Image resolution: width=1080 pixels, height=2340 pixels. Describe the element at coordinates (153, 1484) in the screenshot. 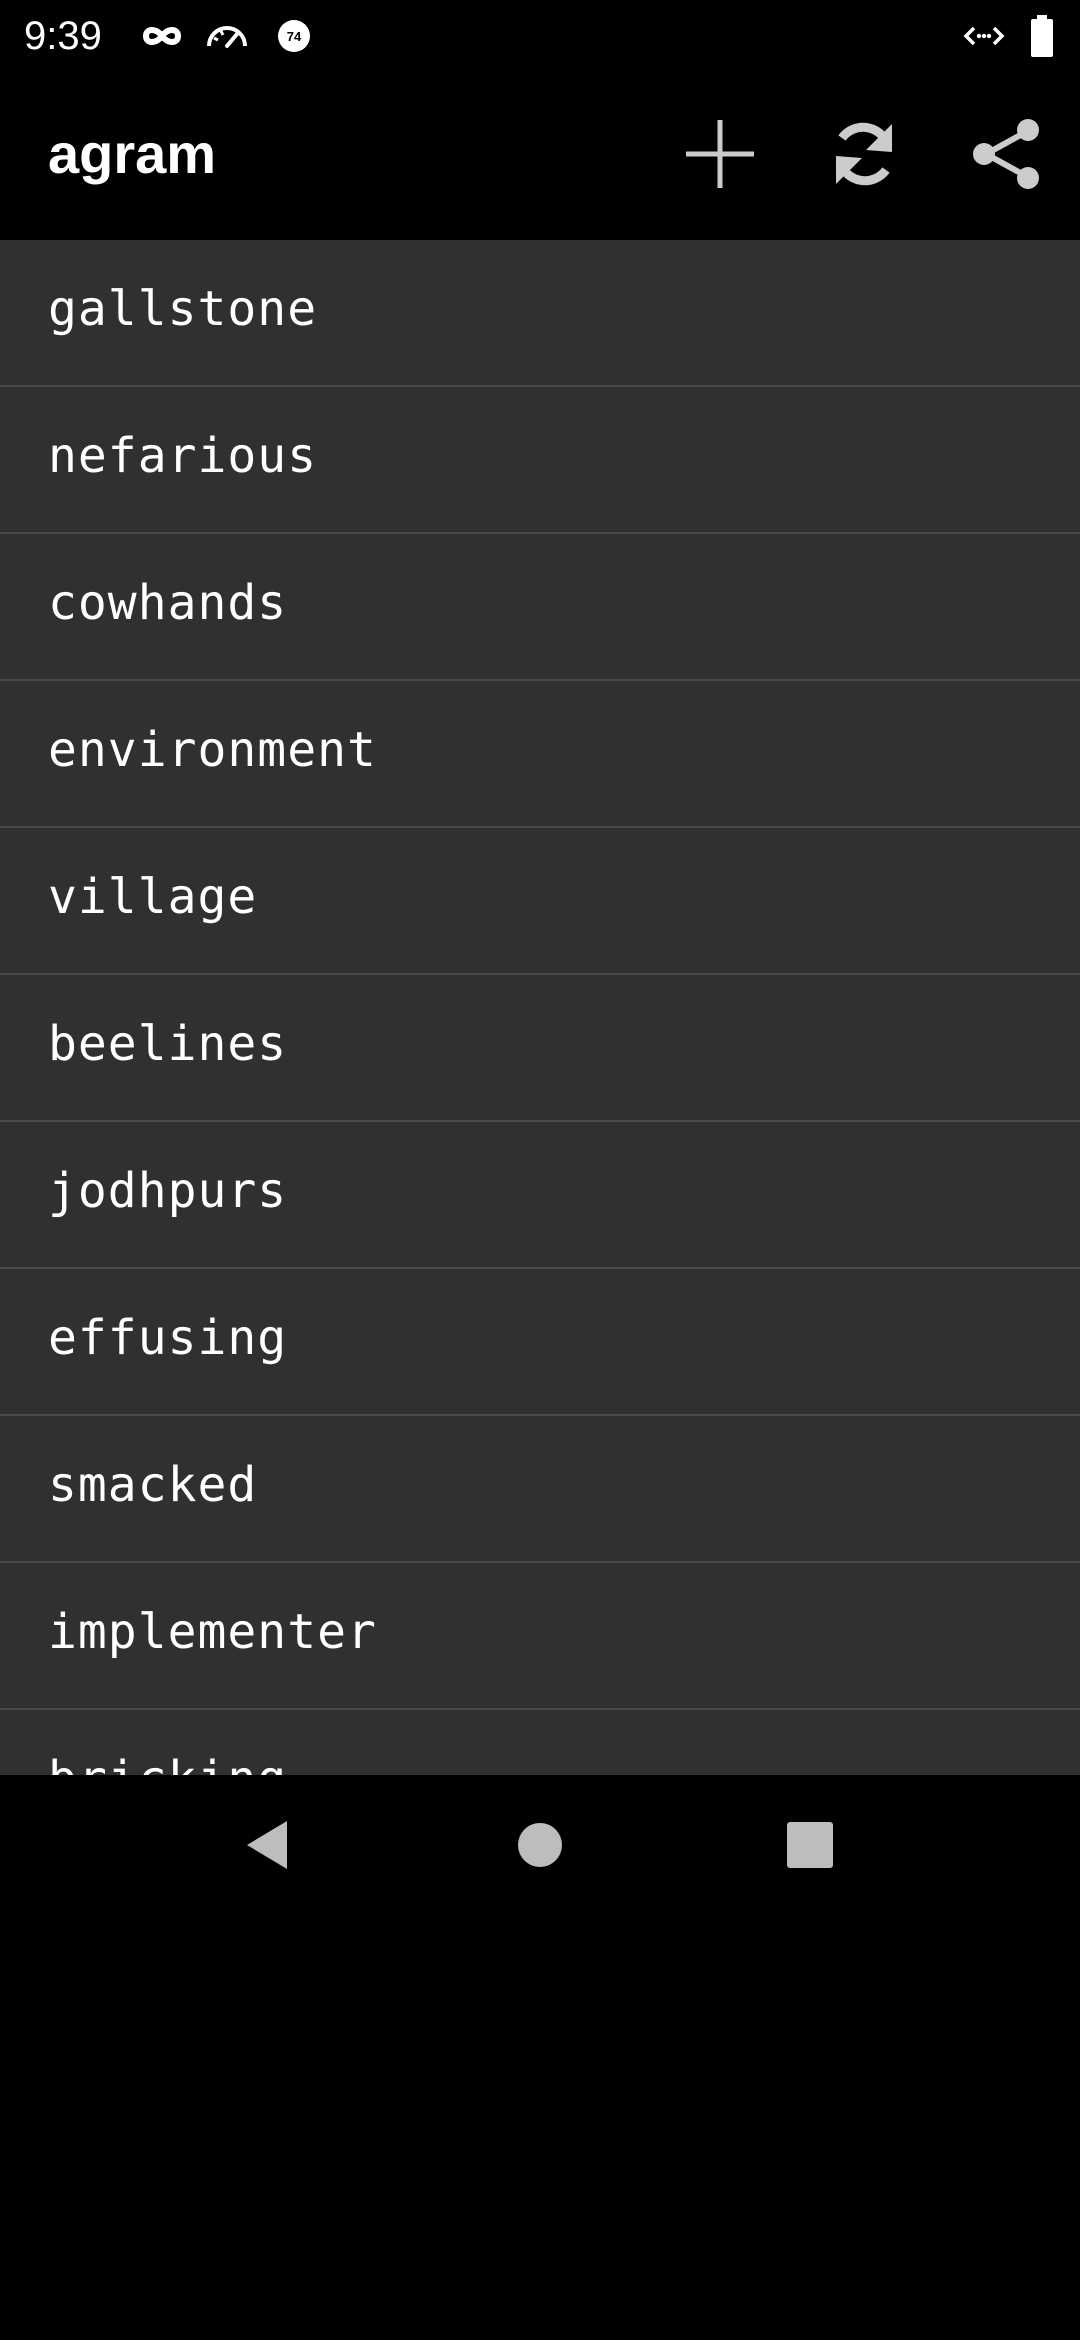

I see `list-item-label: smacked` at that location.